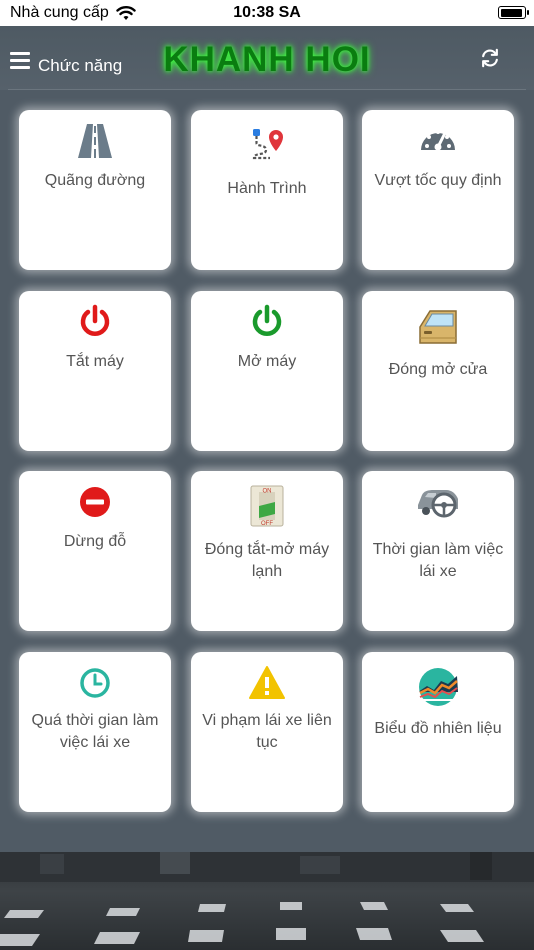 Image resolution: width=534 pixels, height=950 pixels. Describe the element at coordinates (438, 728) in the screenshot. I see `tile-label: Biểu đồ nhiên liệu` at that location.